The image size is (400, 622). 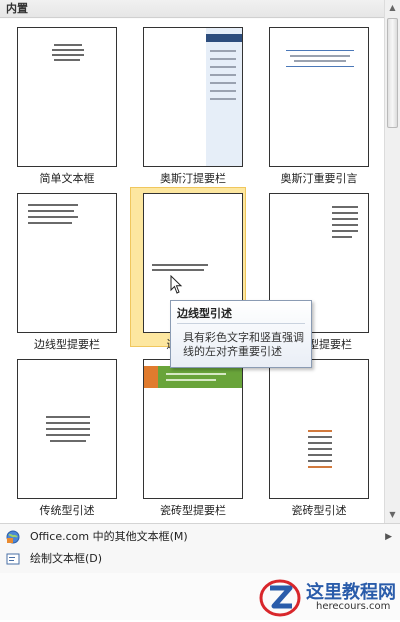 What do you see at coordinates (17, 8) in the screenshot?
I see `section-title: 内置` at bounding box center [17, 8].